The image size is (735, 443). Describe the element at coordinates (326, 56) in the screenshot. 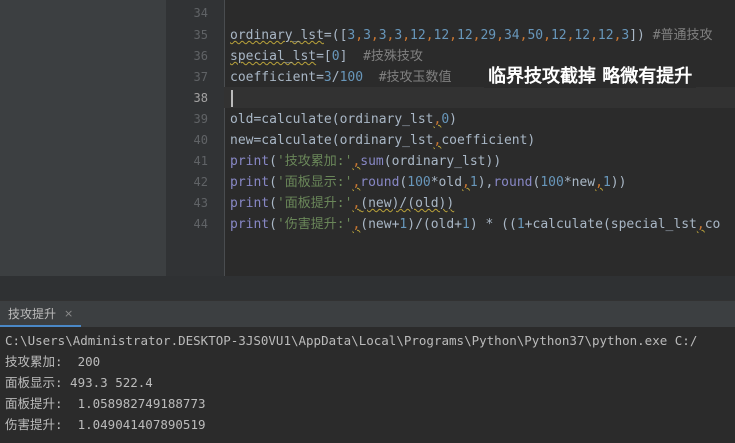

I see `code-line-36: special_lst=[0] #技殊技攻` at that location.